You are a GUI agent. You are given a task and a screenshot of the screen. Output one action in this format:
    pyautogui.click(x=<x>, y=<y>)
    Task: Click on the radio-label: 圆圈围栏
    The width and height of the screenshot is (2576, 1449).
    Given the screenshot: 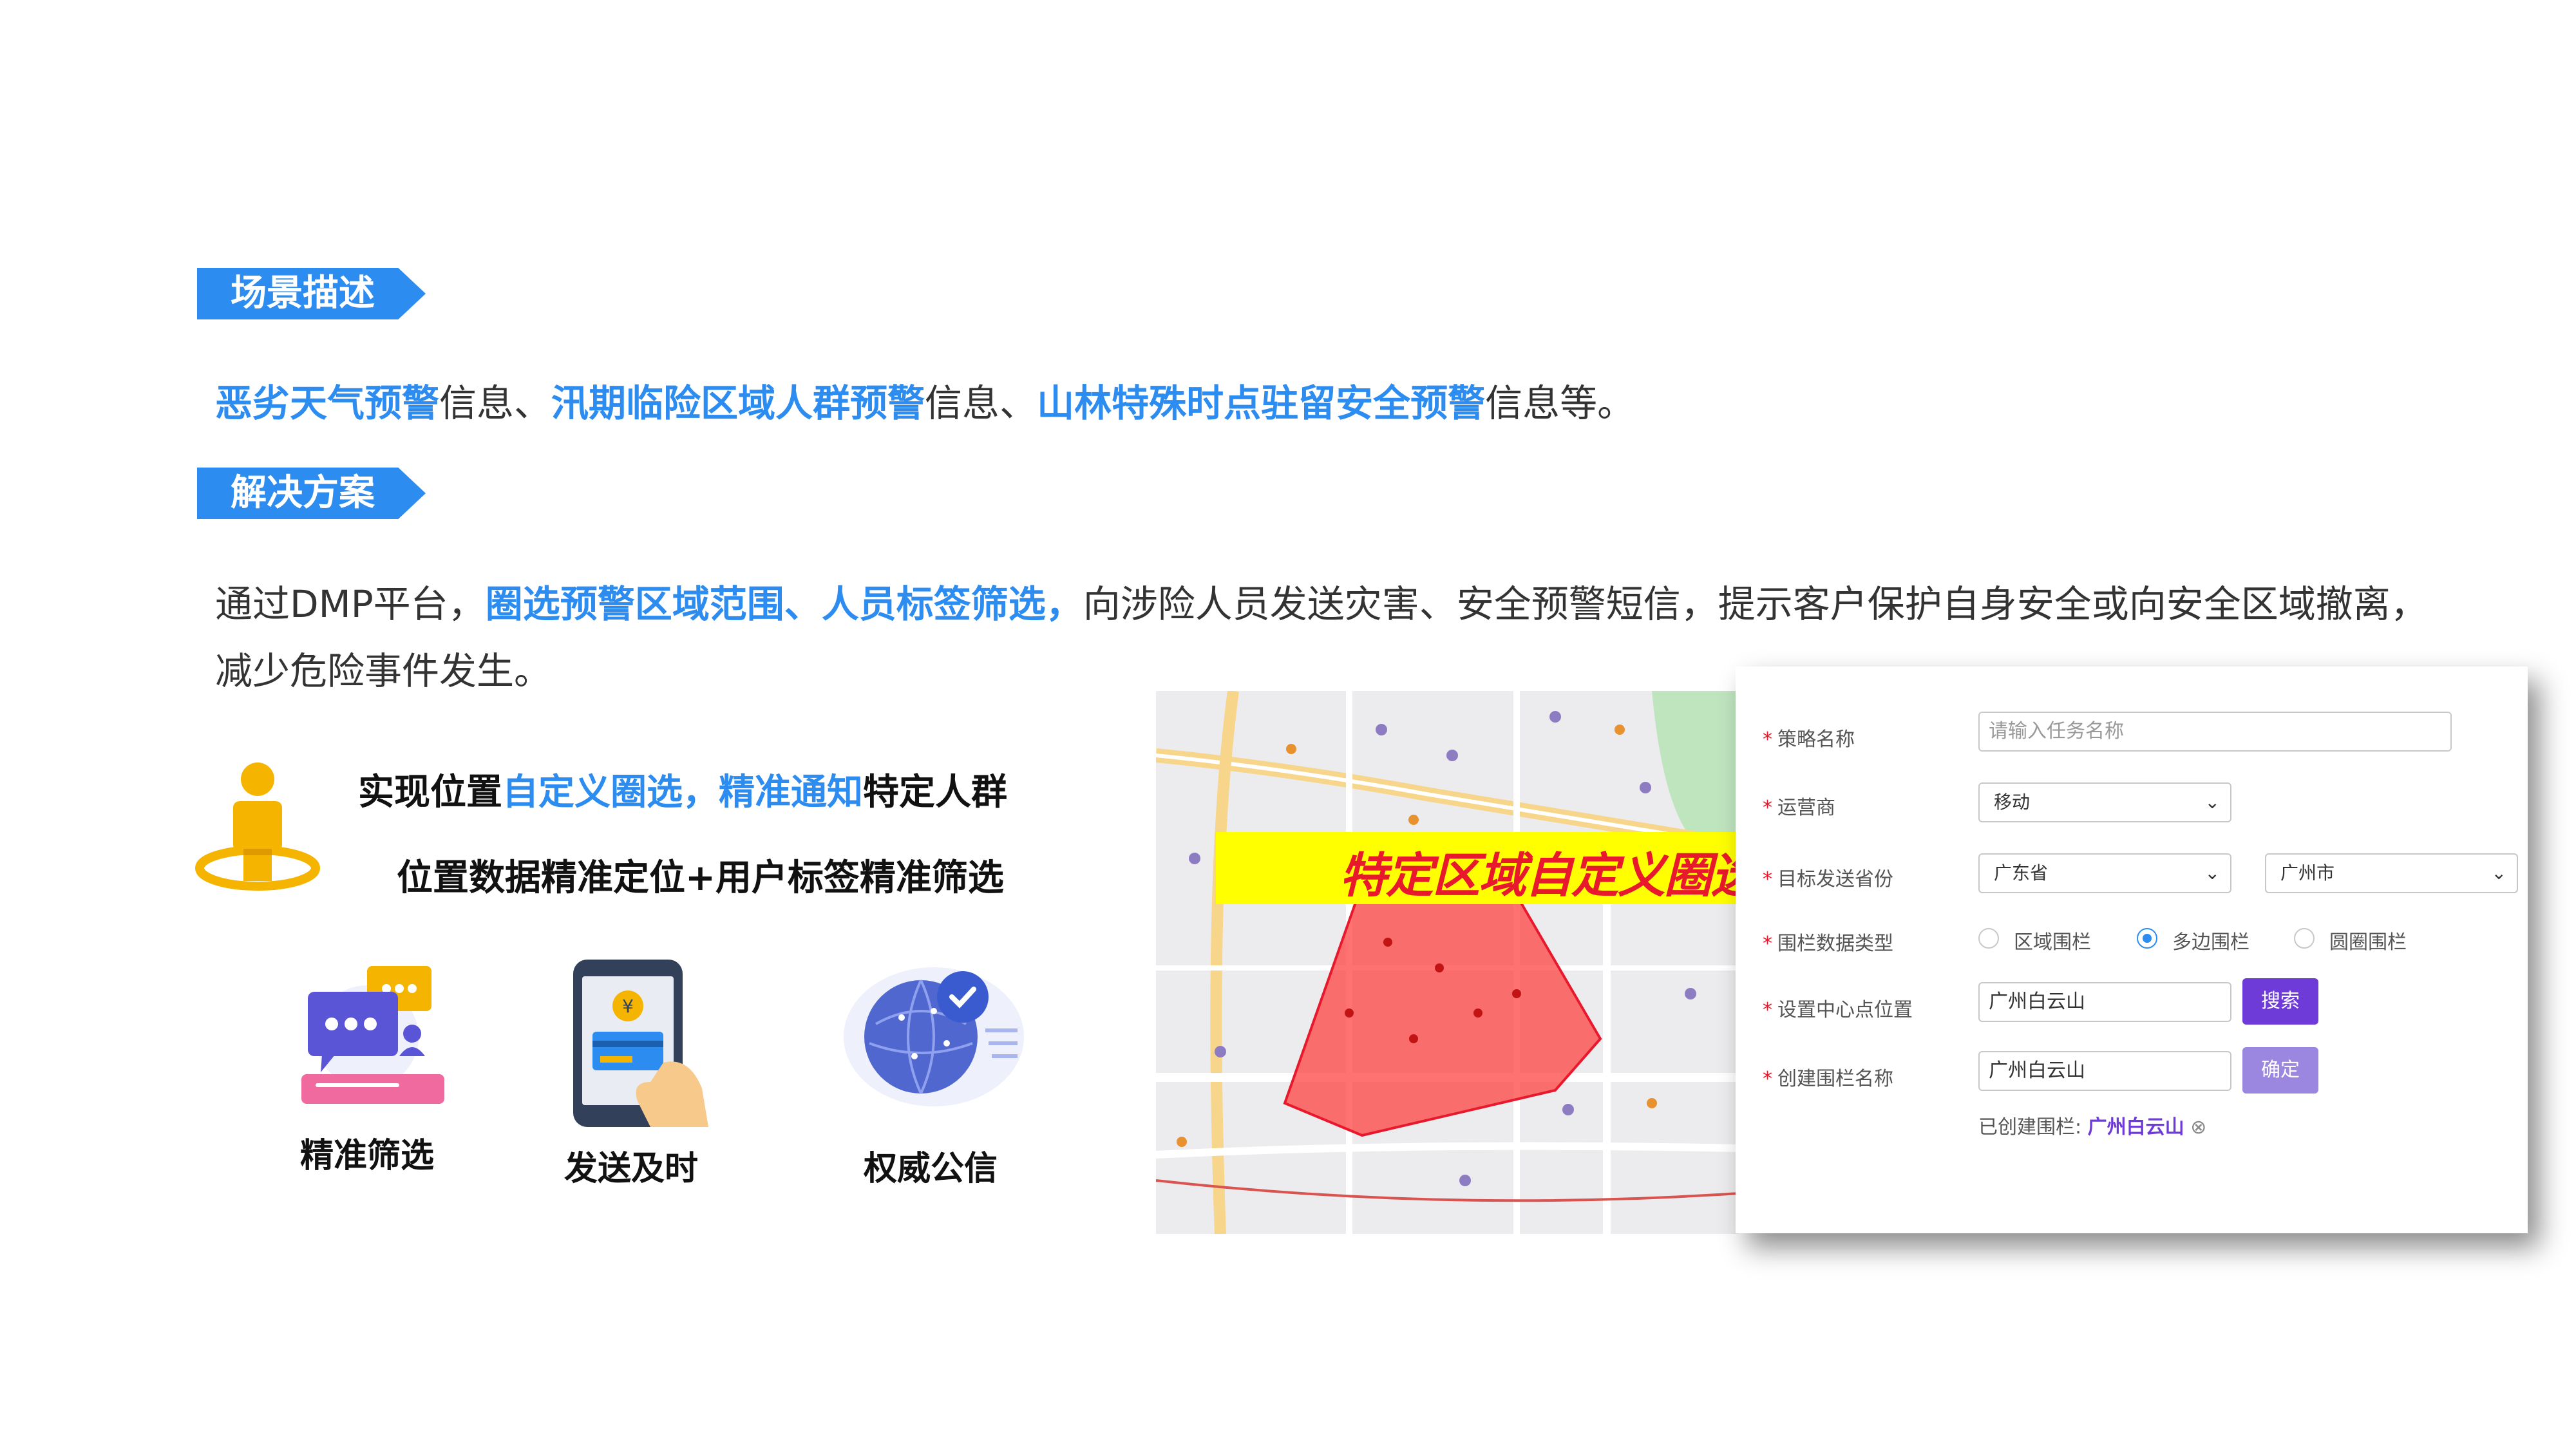 What is the action you would take?
    pyautogui.click(x=2368, y=943)
    